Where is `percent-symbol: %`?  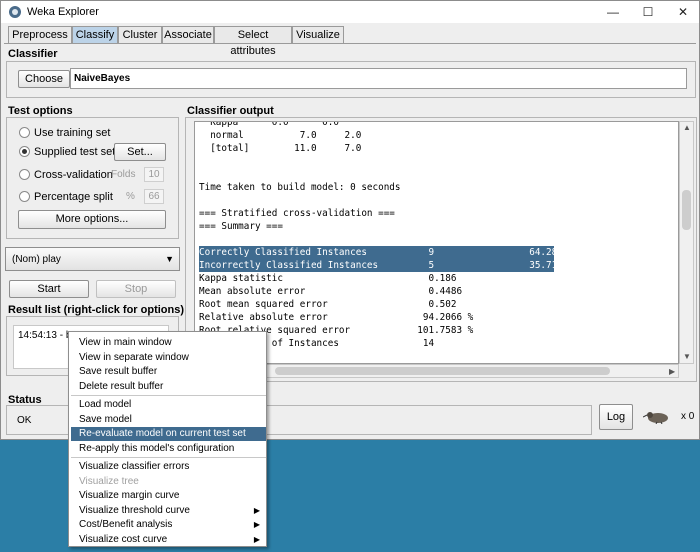
percent-symbol: % is located at coordinates (130, 196).